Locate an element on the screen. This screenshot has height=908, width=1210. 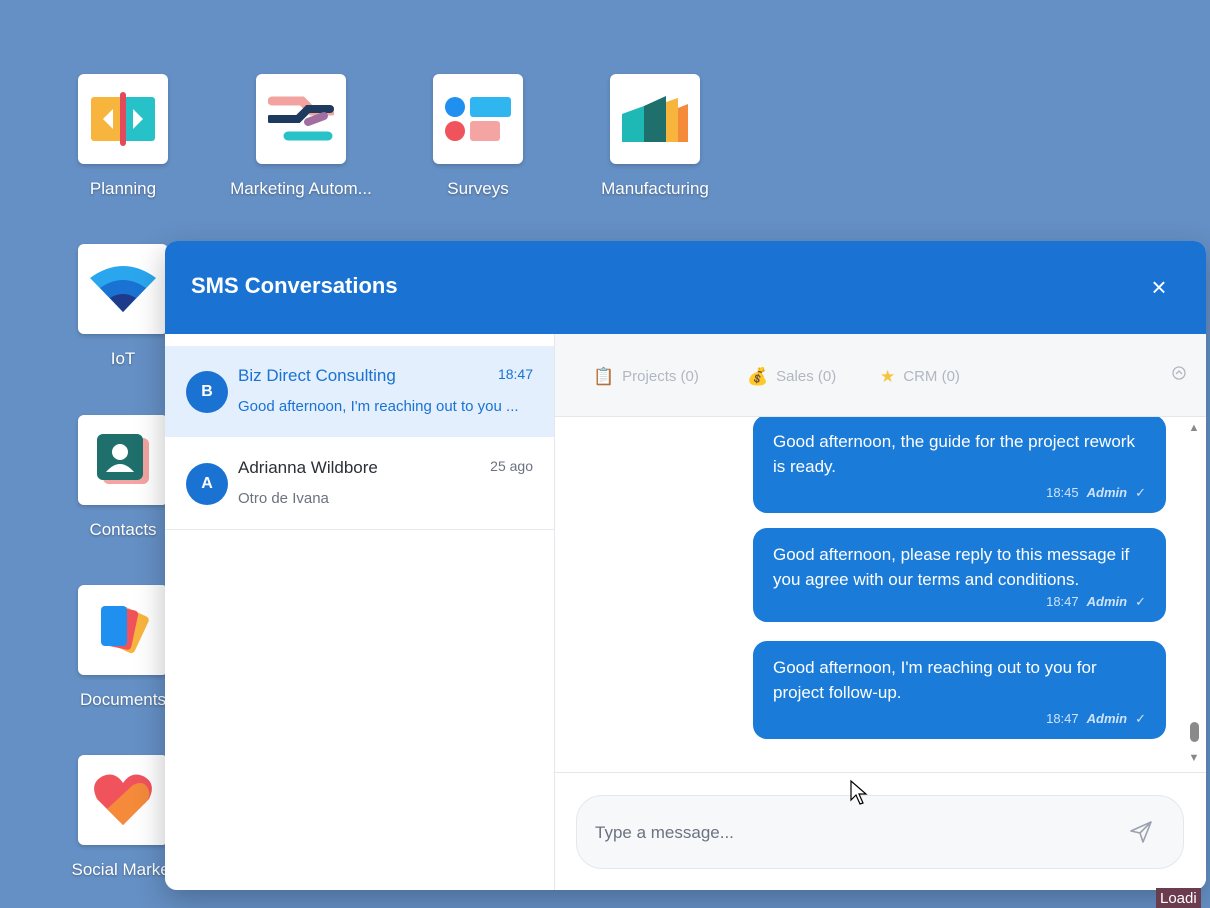
scroll-thumb is located at coordinates (1194, 732).